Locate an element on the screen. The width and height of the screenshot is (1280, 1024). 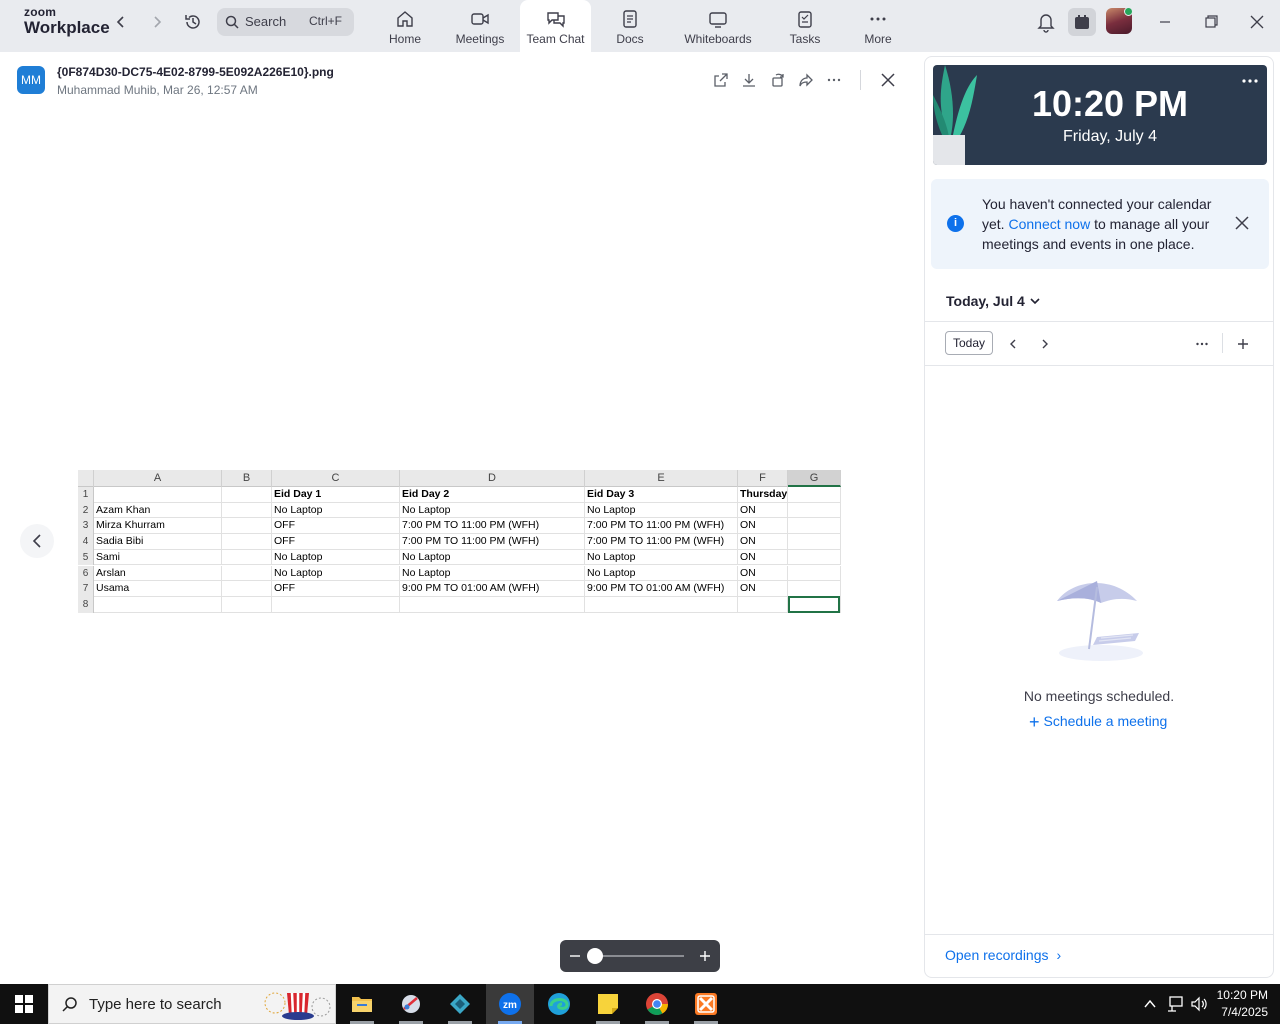
tab-whiteboards: Whiteboards is located at coordinates (718, 26).